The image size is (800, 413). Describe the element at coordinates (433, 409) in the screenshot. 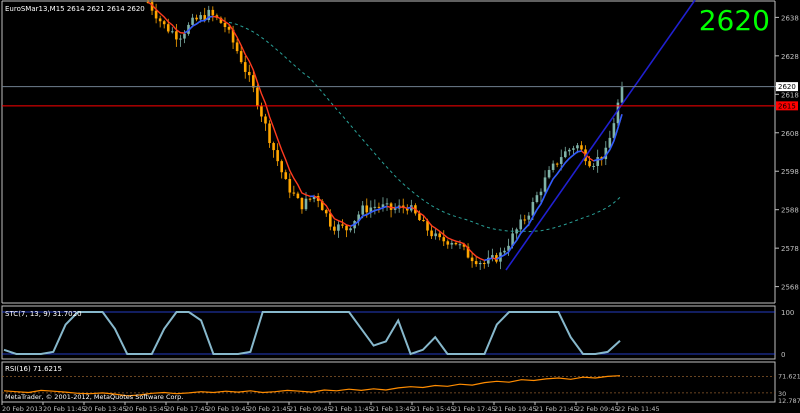

I see `time-tick-label: 21 Feb 15:45` at that location.